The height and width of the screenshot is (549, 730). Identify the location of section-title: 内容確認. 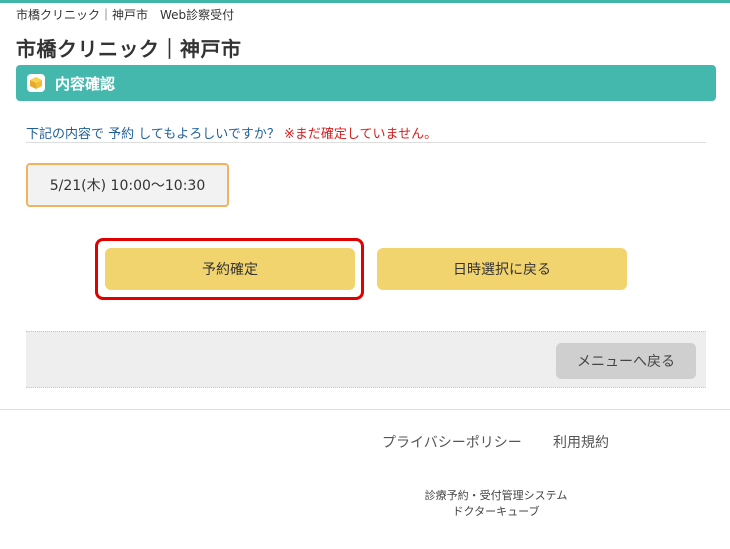
(85, 83).